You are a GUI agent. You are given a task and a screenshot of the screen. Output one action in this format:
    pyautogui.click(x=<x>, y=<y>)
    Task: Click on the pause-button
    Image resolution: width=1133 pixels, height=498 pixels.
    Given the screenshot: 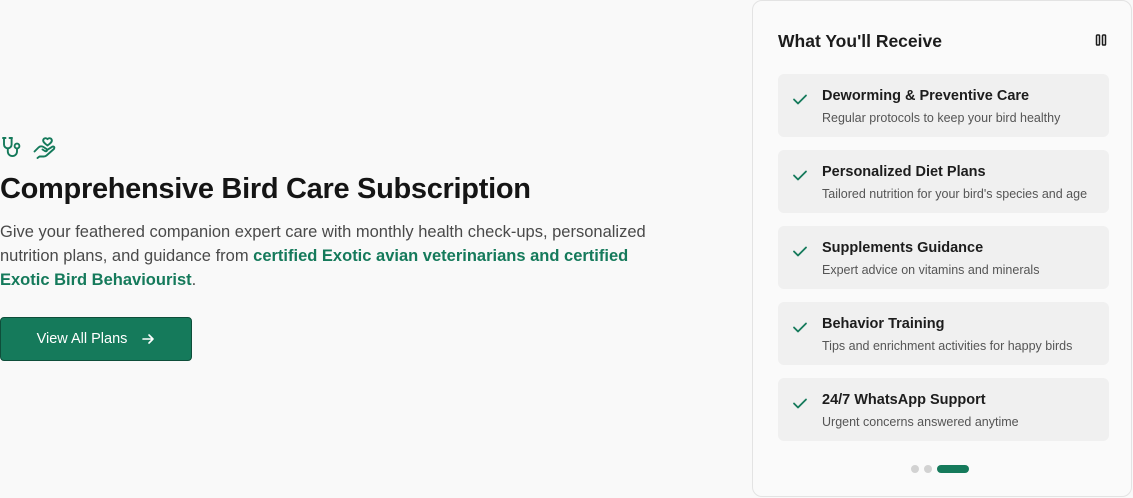 What is the action you would take?
    pyautogui.click(x=1101, y=42)
    